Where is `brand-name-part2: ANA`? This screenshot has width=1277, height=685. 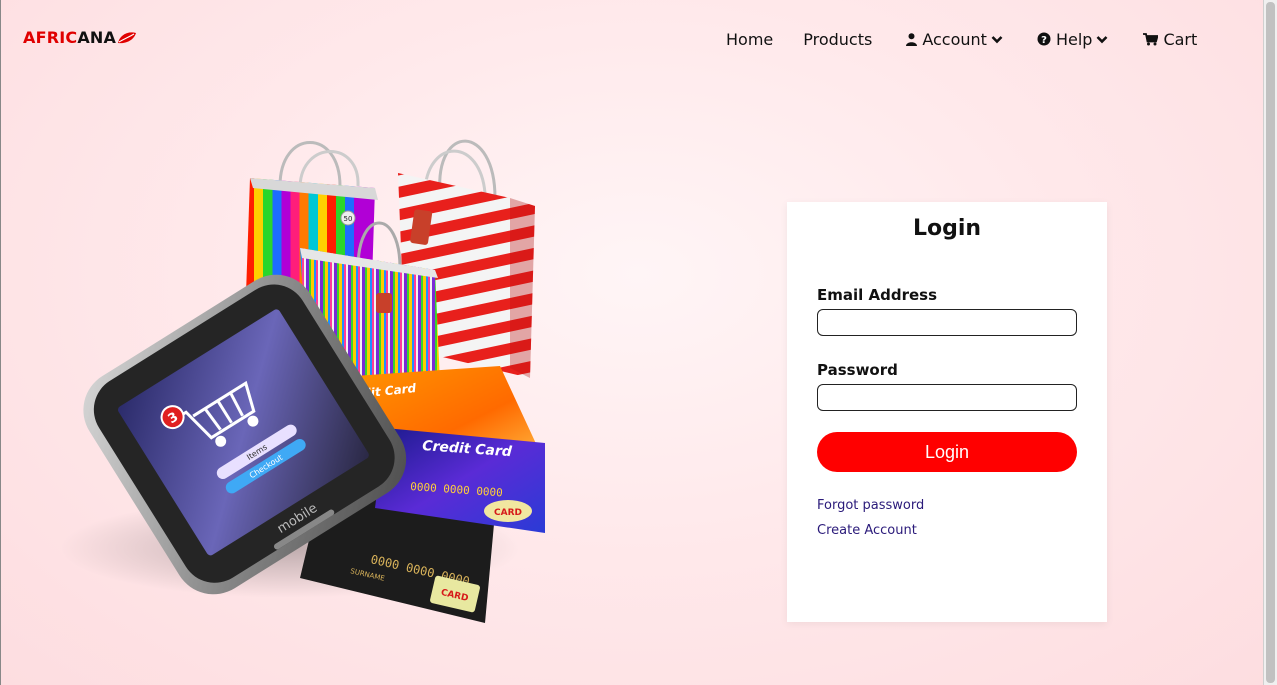 brand-name-part2: ANA is located at coordinates (97, 37).